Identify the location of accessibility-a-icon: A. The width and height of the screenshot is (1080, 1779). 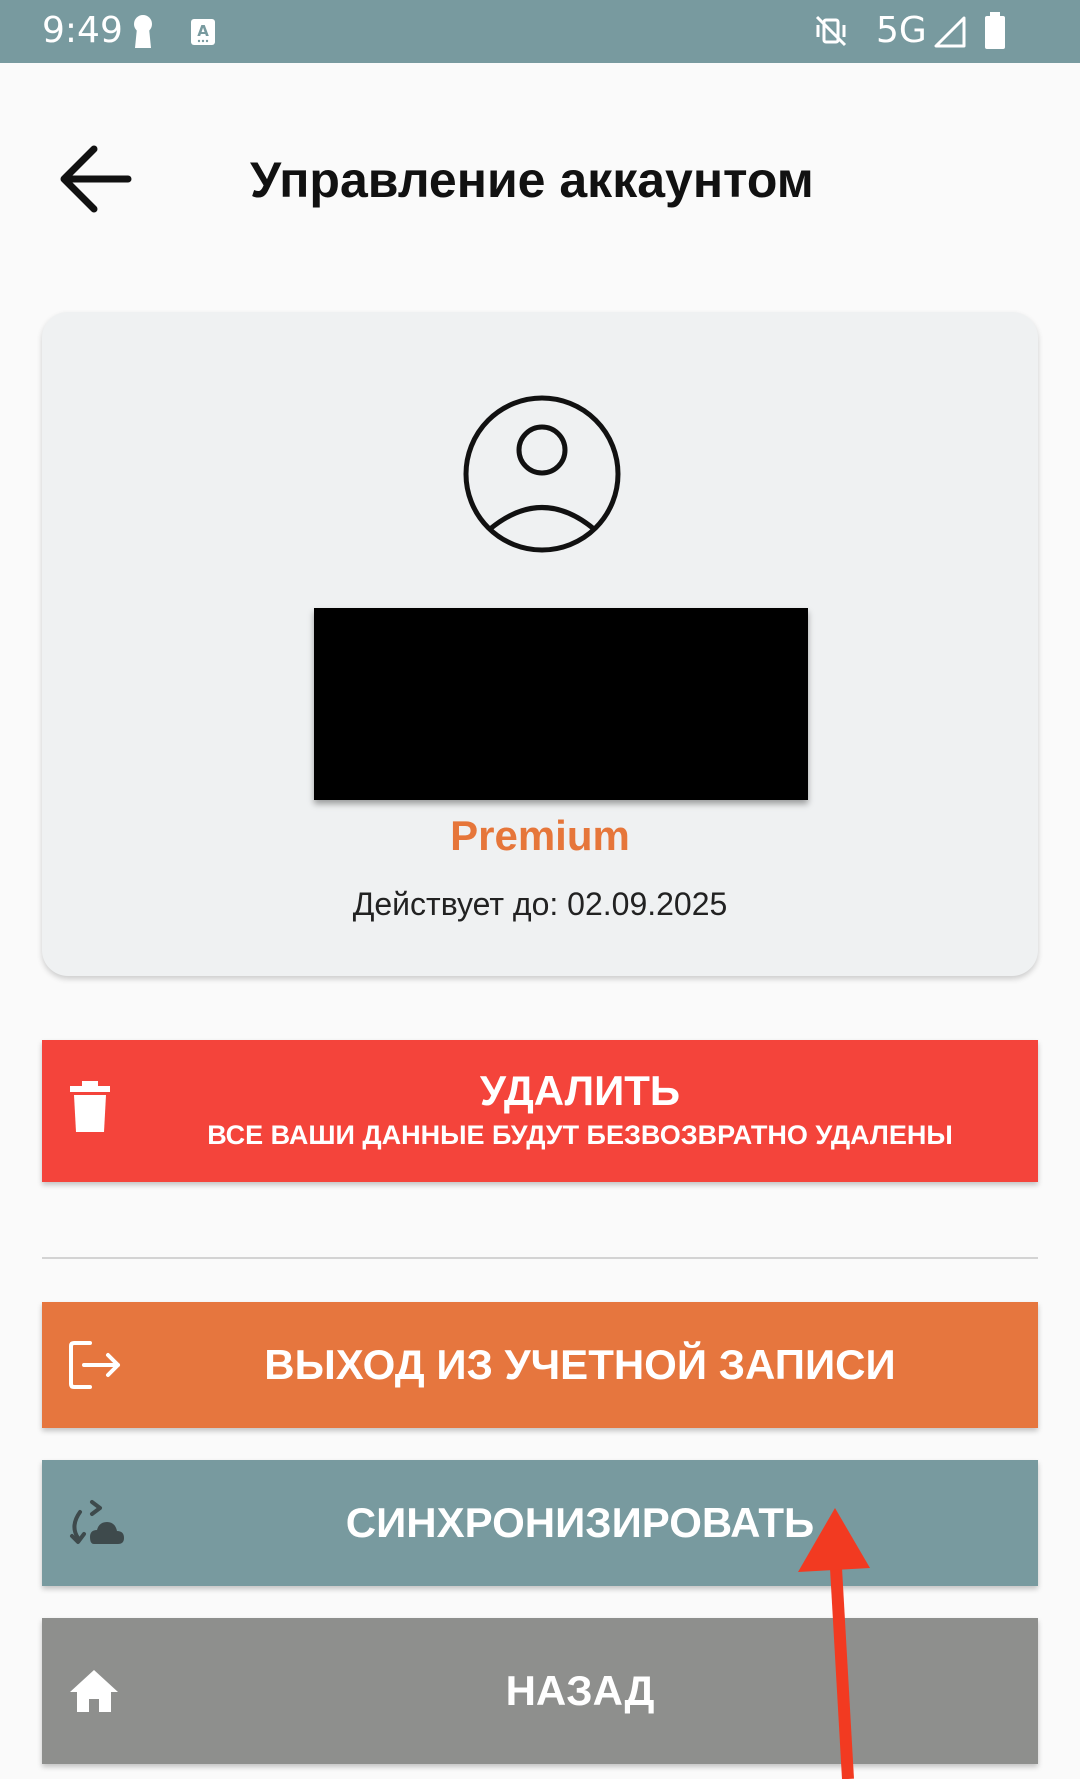
(203, 32).